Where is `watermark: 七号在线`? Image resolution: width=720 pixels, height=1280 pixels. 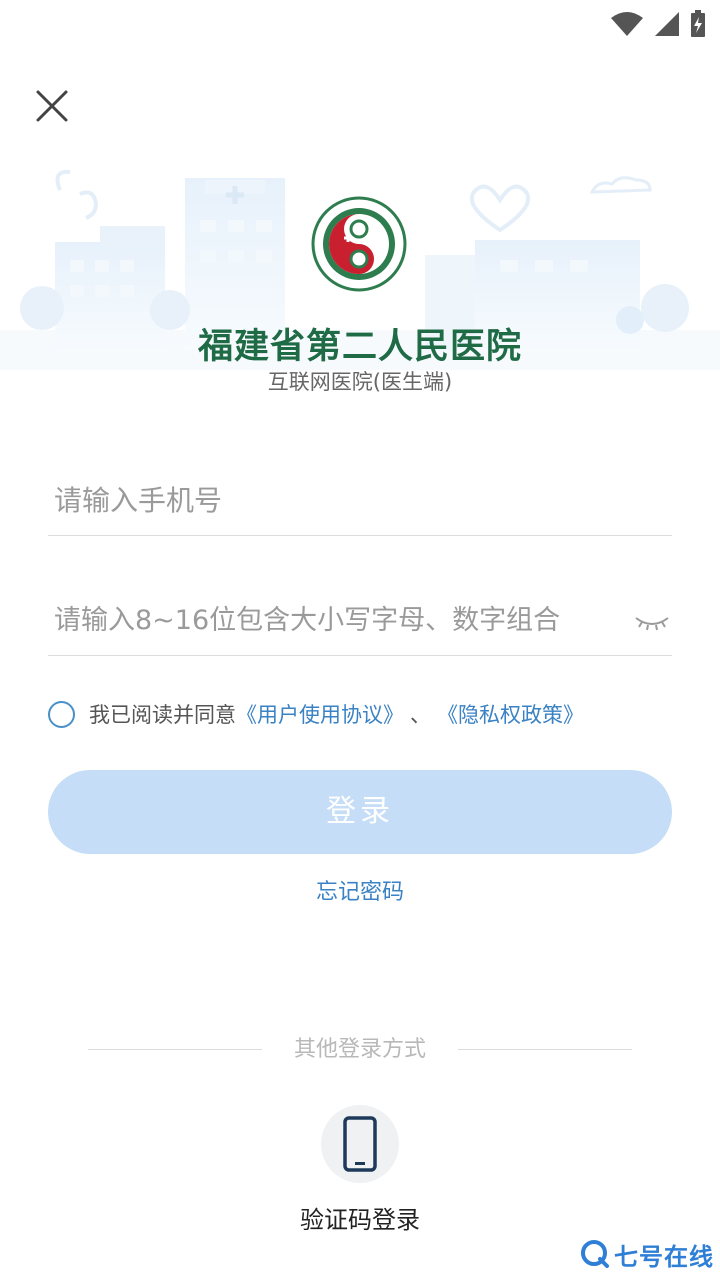 watermark: 七号在线 is located at coordinates (647, 1254).